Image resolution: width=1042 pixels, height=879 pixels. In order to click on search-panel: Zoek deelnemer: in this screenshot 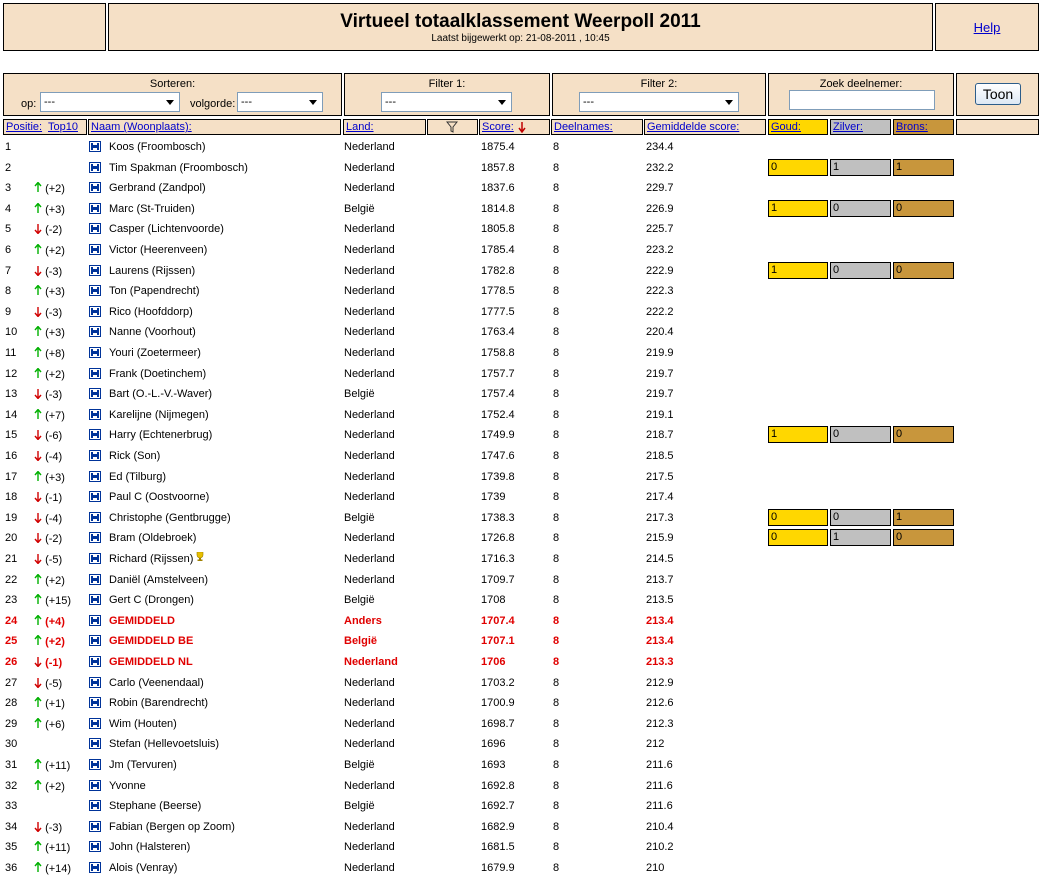, I will do `click(861, 94)`.